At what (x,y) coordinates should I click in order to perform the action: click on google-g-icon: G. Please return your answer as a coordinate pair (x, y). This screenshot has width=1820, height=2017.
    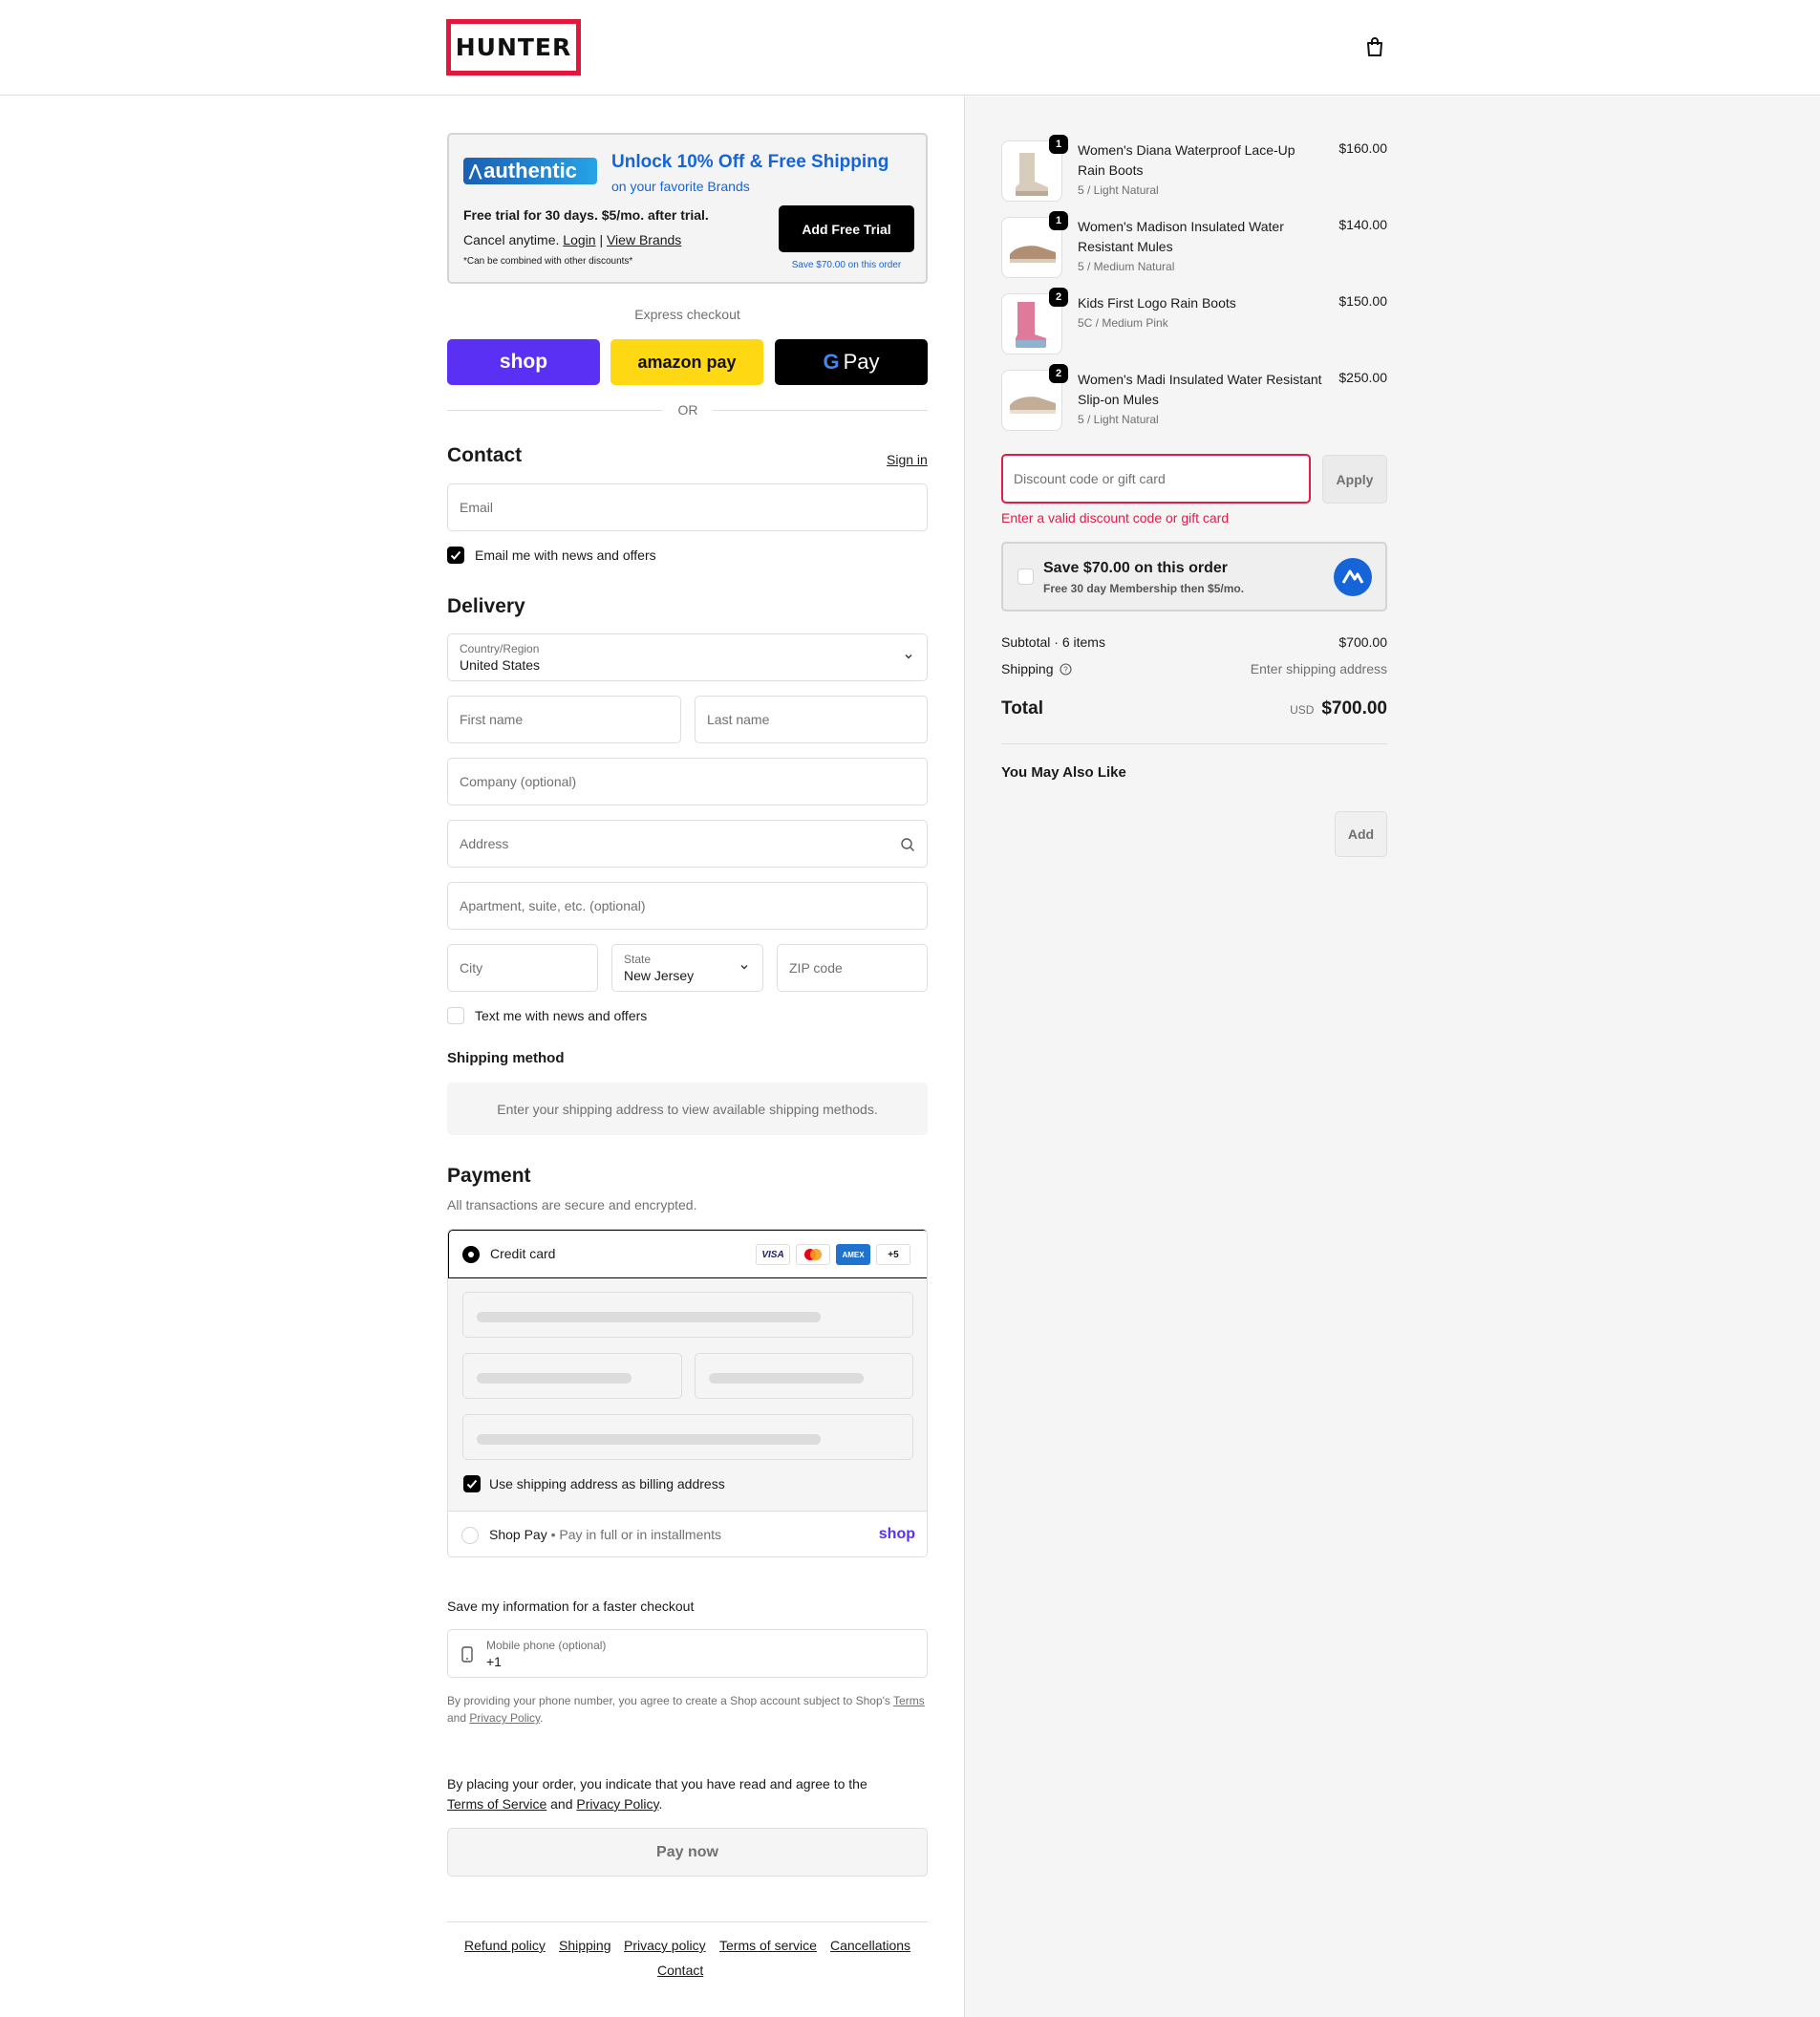
    Looking at the image, I should click on (832, 362).